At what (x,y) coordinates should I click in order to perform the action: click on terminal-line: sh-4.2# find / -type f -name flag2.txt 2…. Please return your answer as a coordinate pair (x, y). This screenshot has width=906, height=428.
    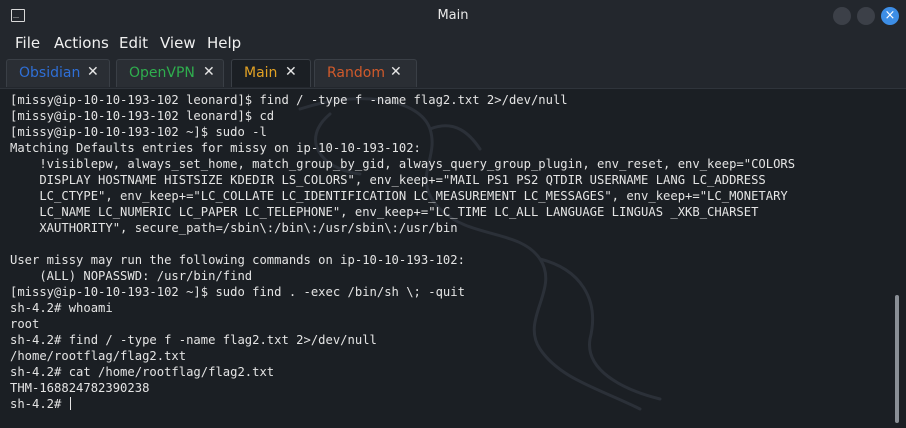
    Looking at the image, I should click on (402, 340).